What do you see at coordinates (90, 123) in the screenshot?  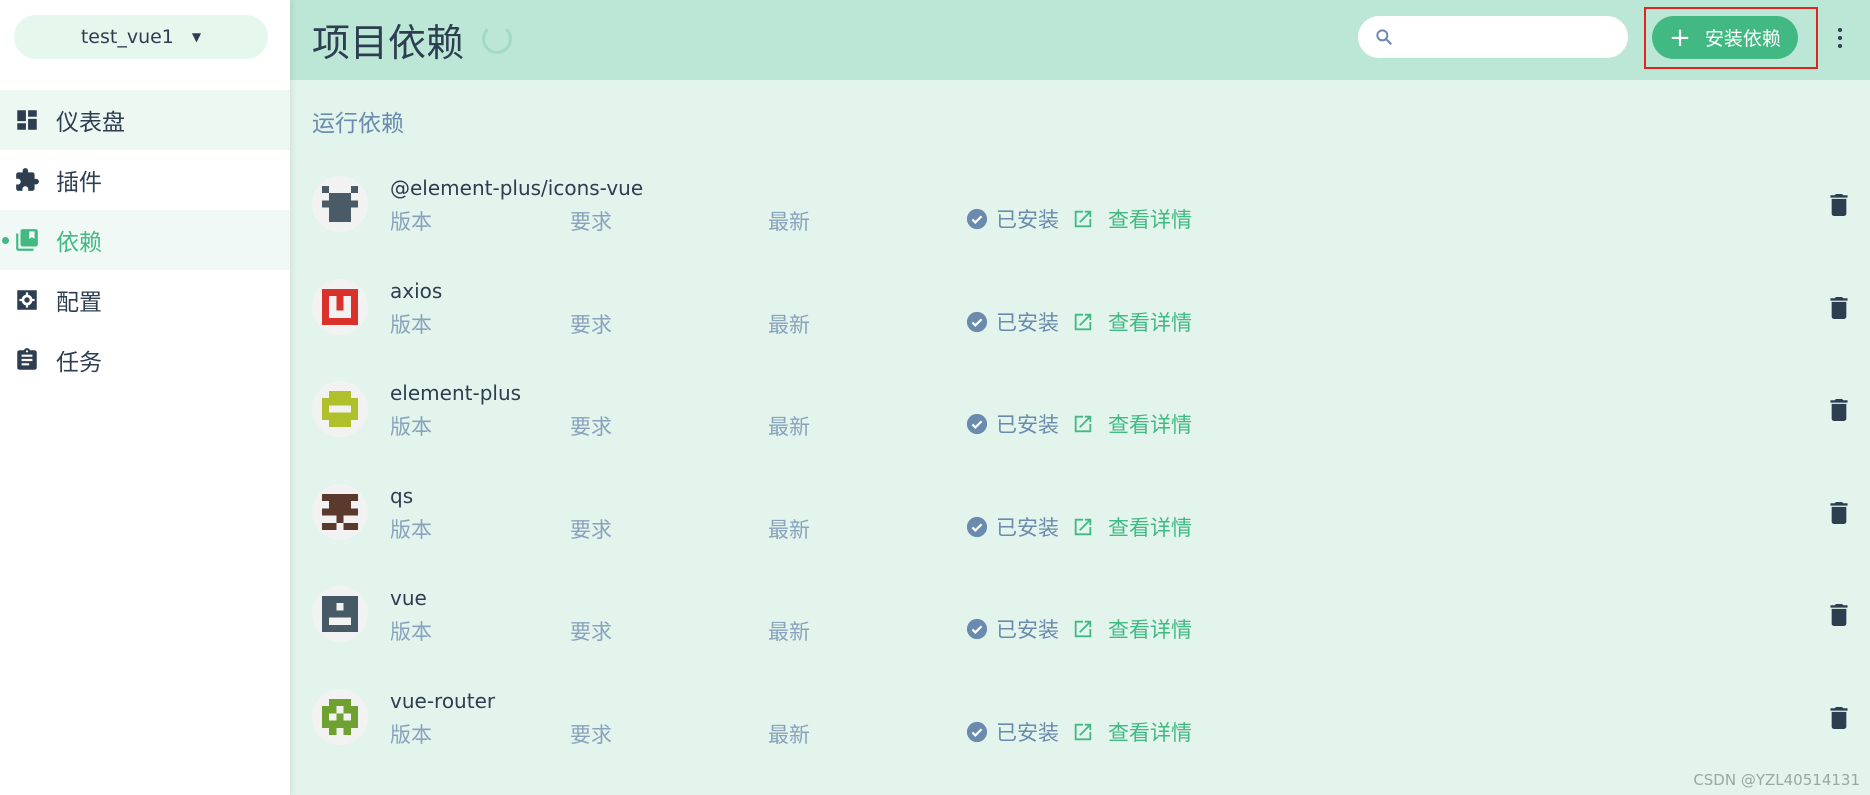 I see `sidebar-item-label: 仪表盘` at bounding box center [90, 123].